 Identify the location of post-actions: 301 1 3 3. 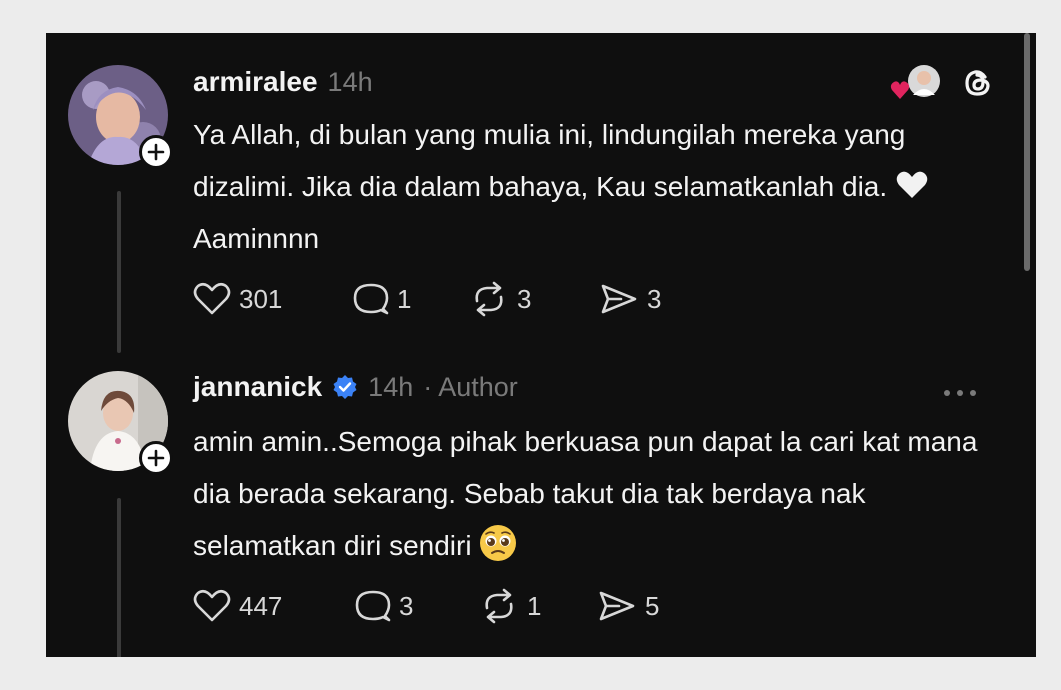
(427, 299).